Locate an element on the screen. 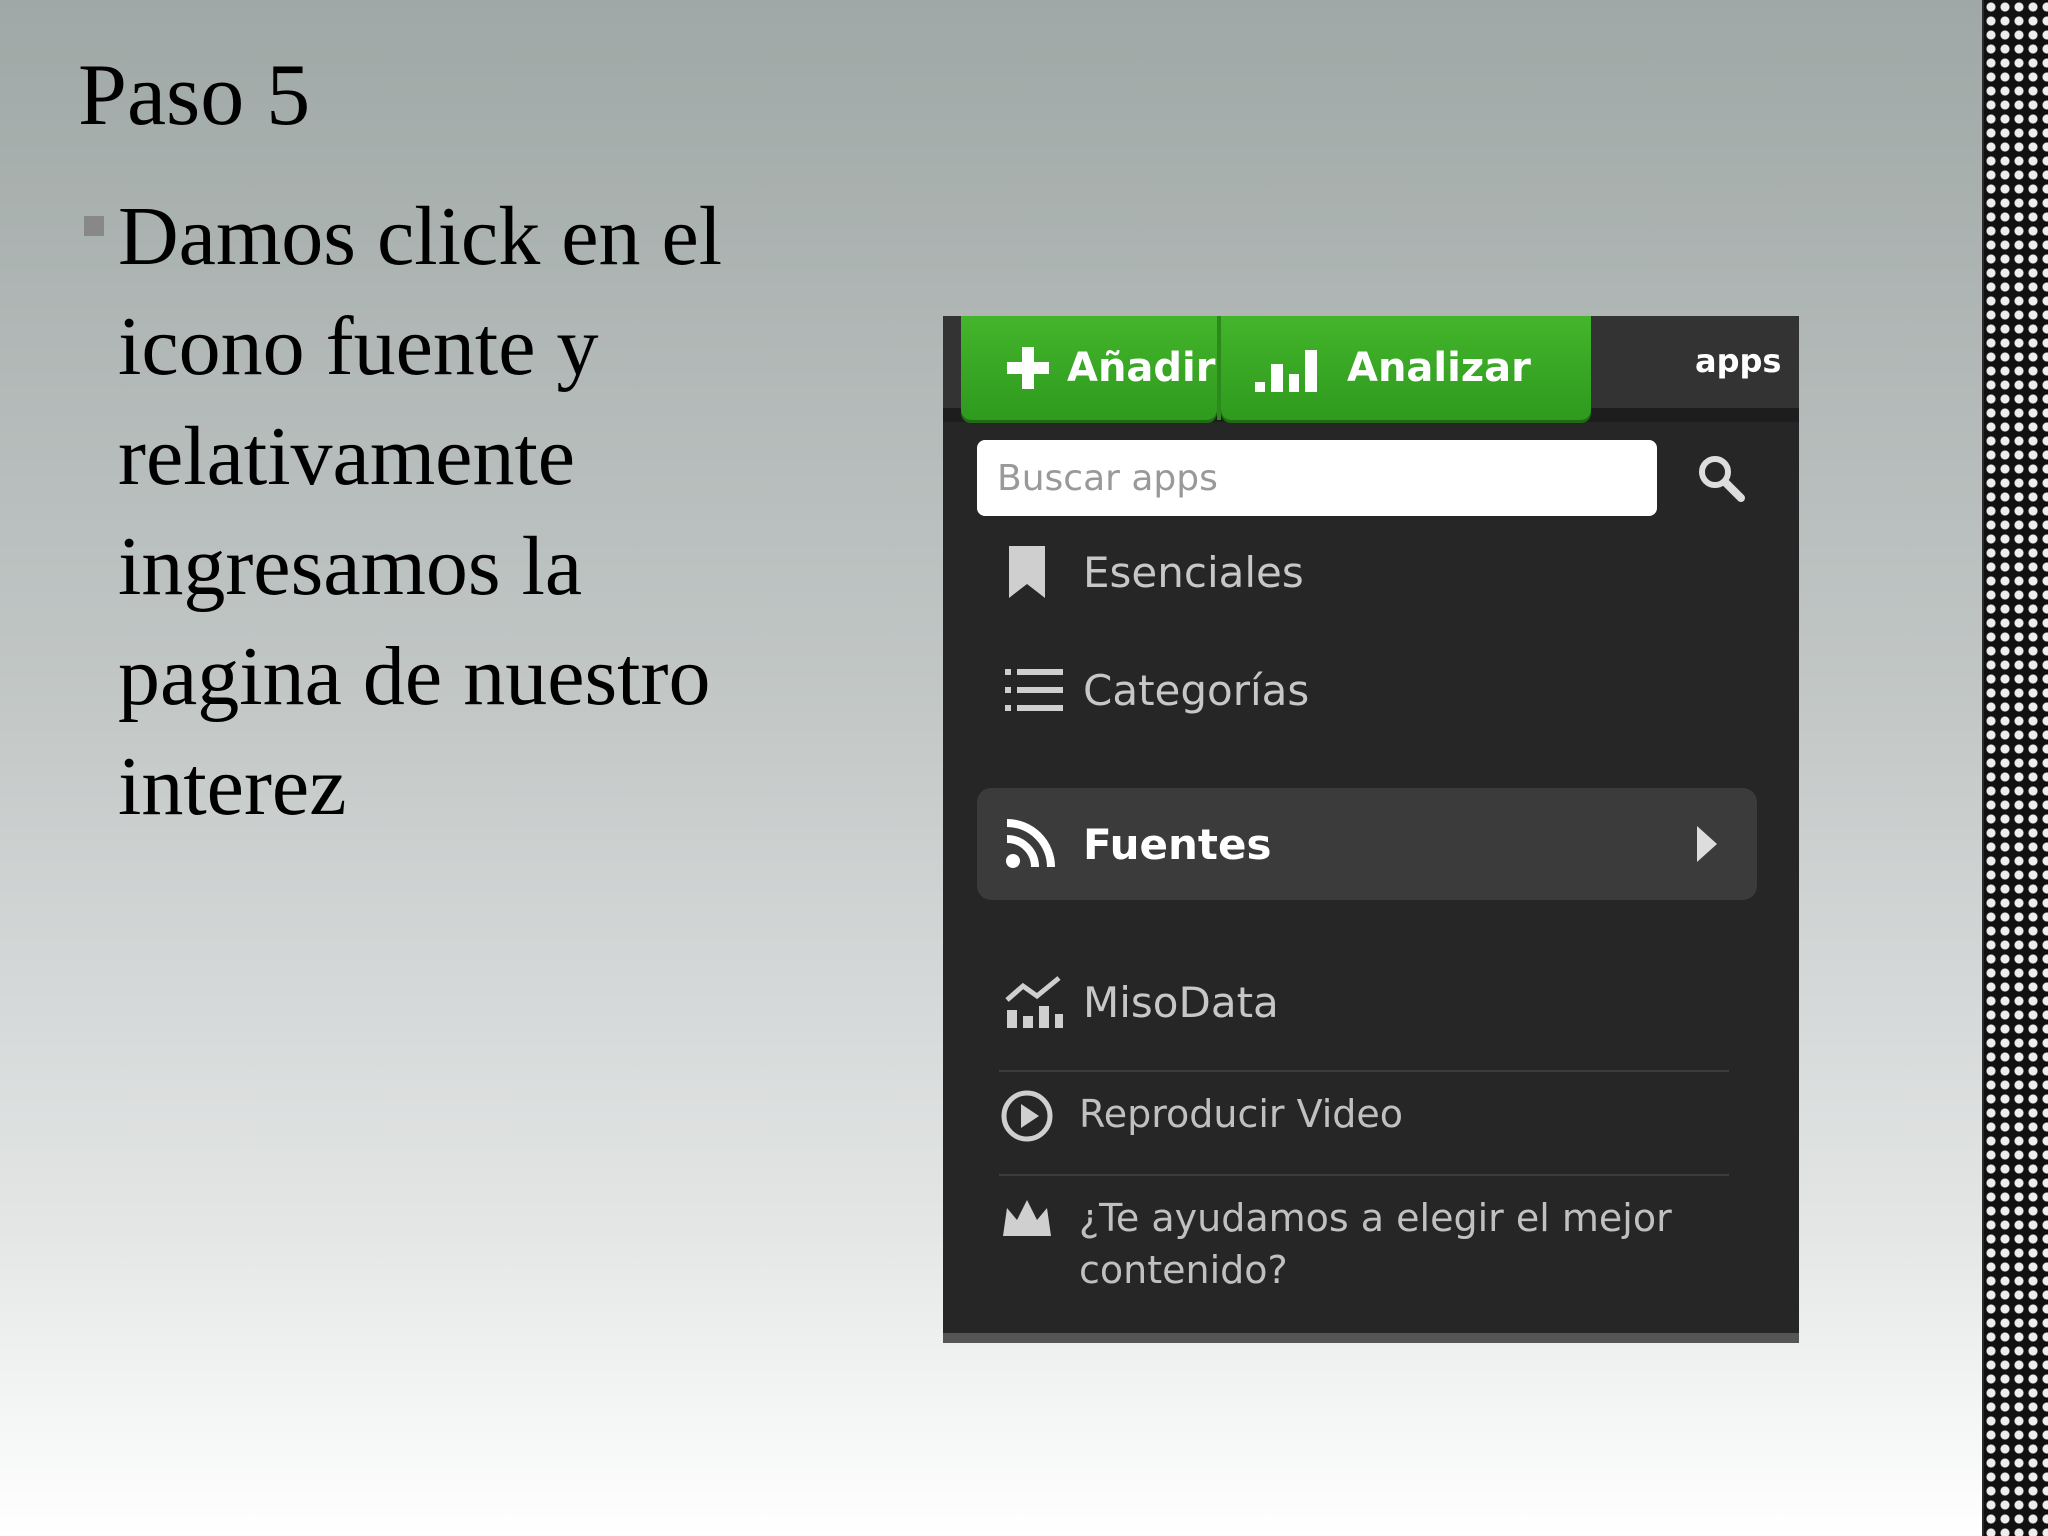  add-button-label: Añadir is located at coordinates (1141, 368).